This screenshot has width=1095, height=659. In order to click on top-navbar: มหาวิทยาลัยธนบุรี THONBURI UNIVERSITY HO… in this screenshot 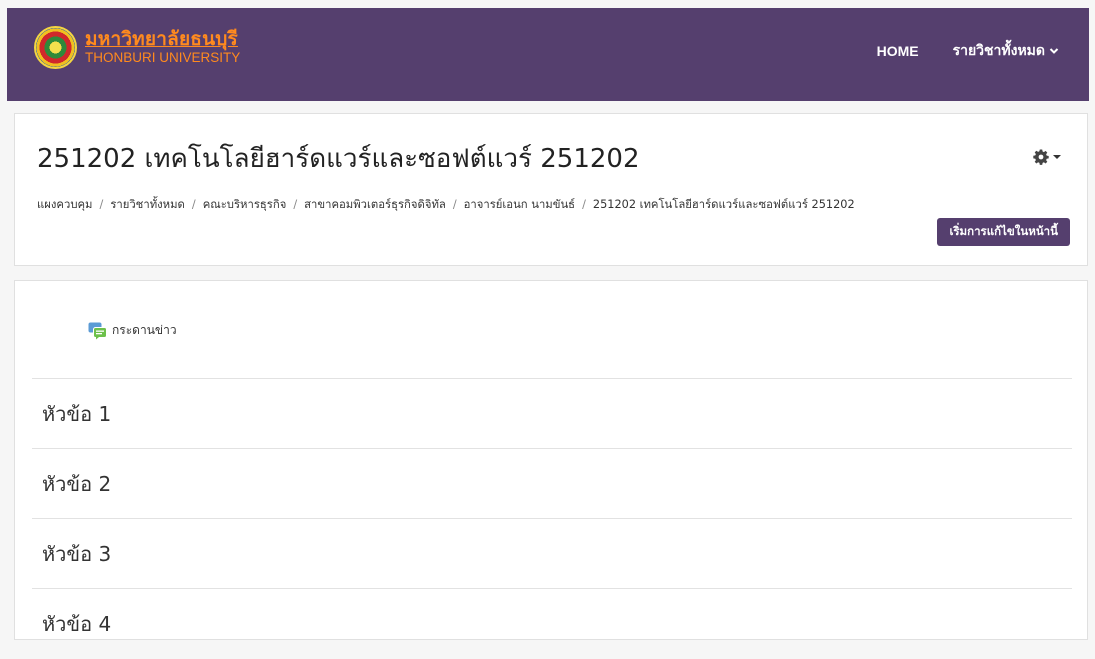, I will do `click(548, 54)`.